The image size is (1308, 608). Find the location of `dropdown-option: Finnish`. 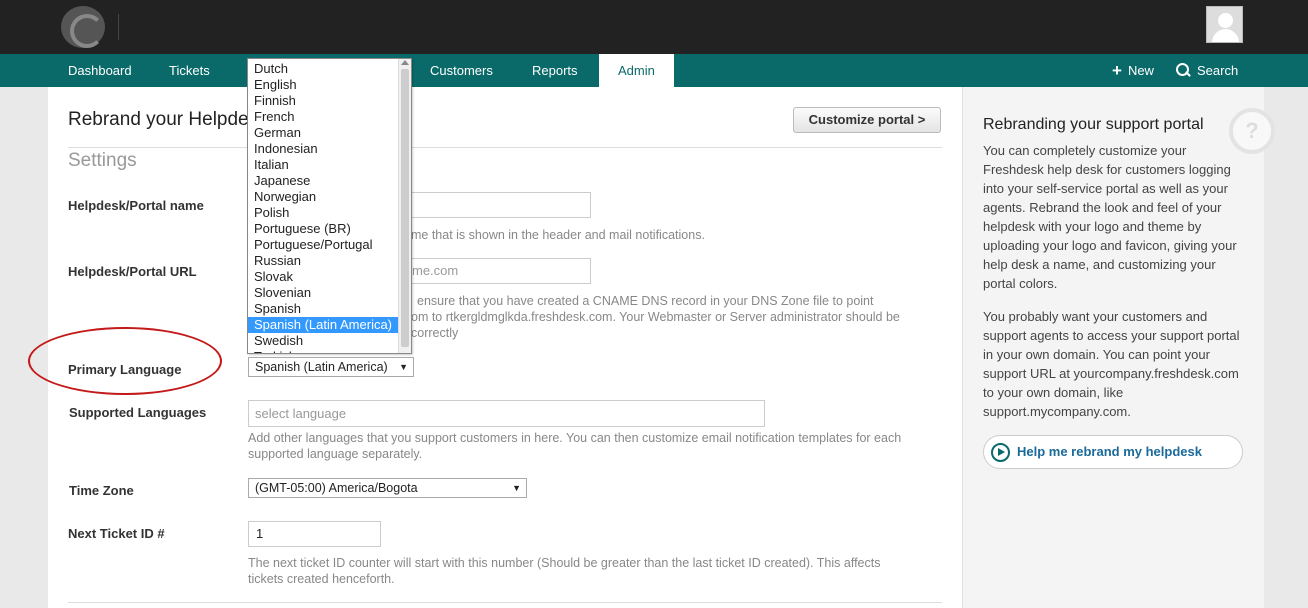

dropdown-option: Finnish is located at coordinates (323, 101).